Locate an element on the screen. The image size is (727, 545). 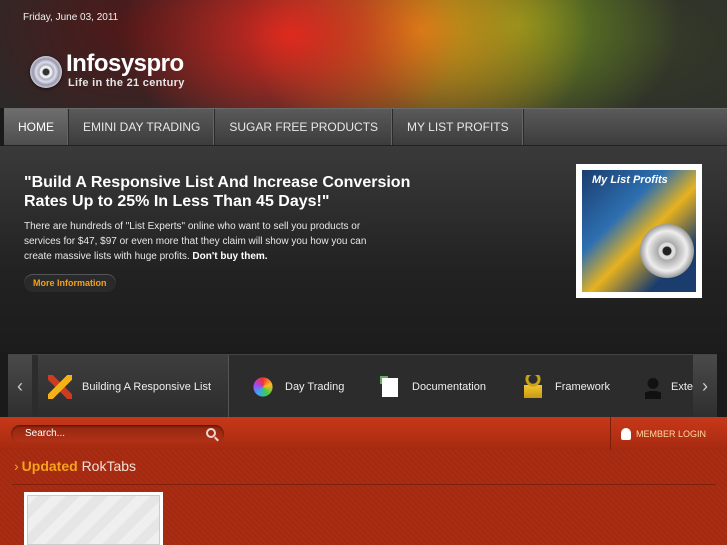
product-image: My List Profits is located at coordinates (639, 231).